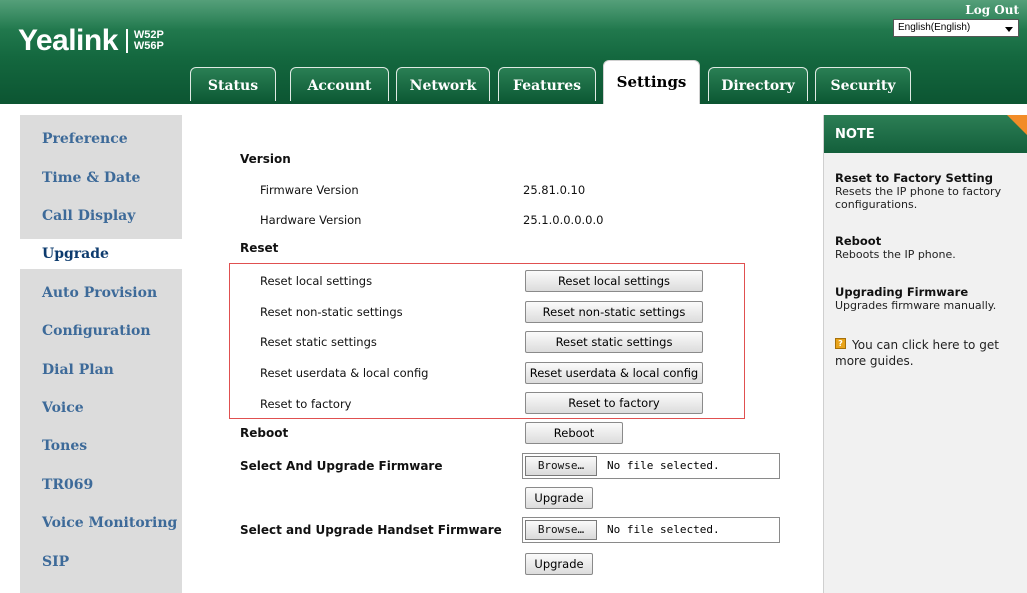 The image size is (1027, 593). I want to click on tab-network: Network, so click(443, 84).